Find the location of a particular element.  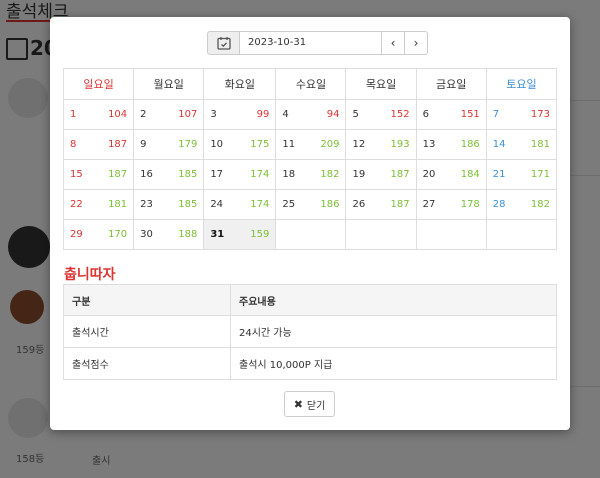

day-number: 30 is located at coordinates (146, 234).